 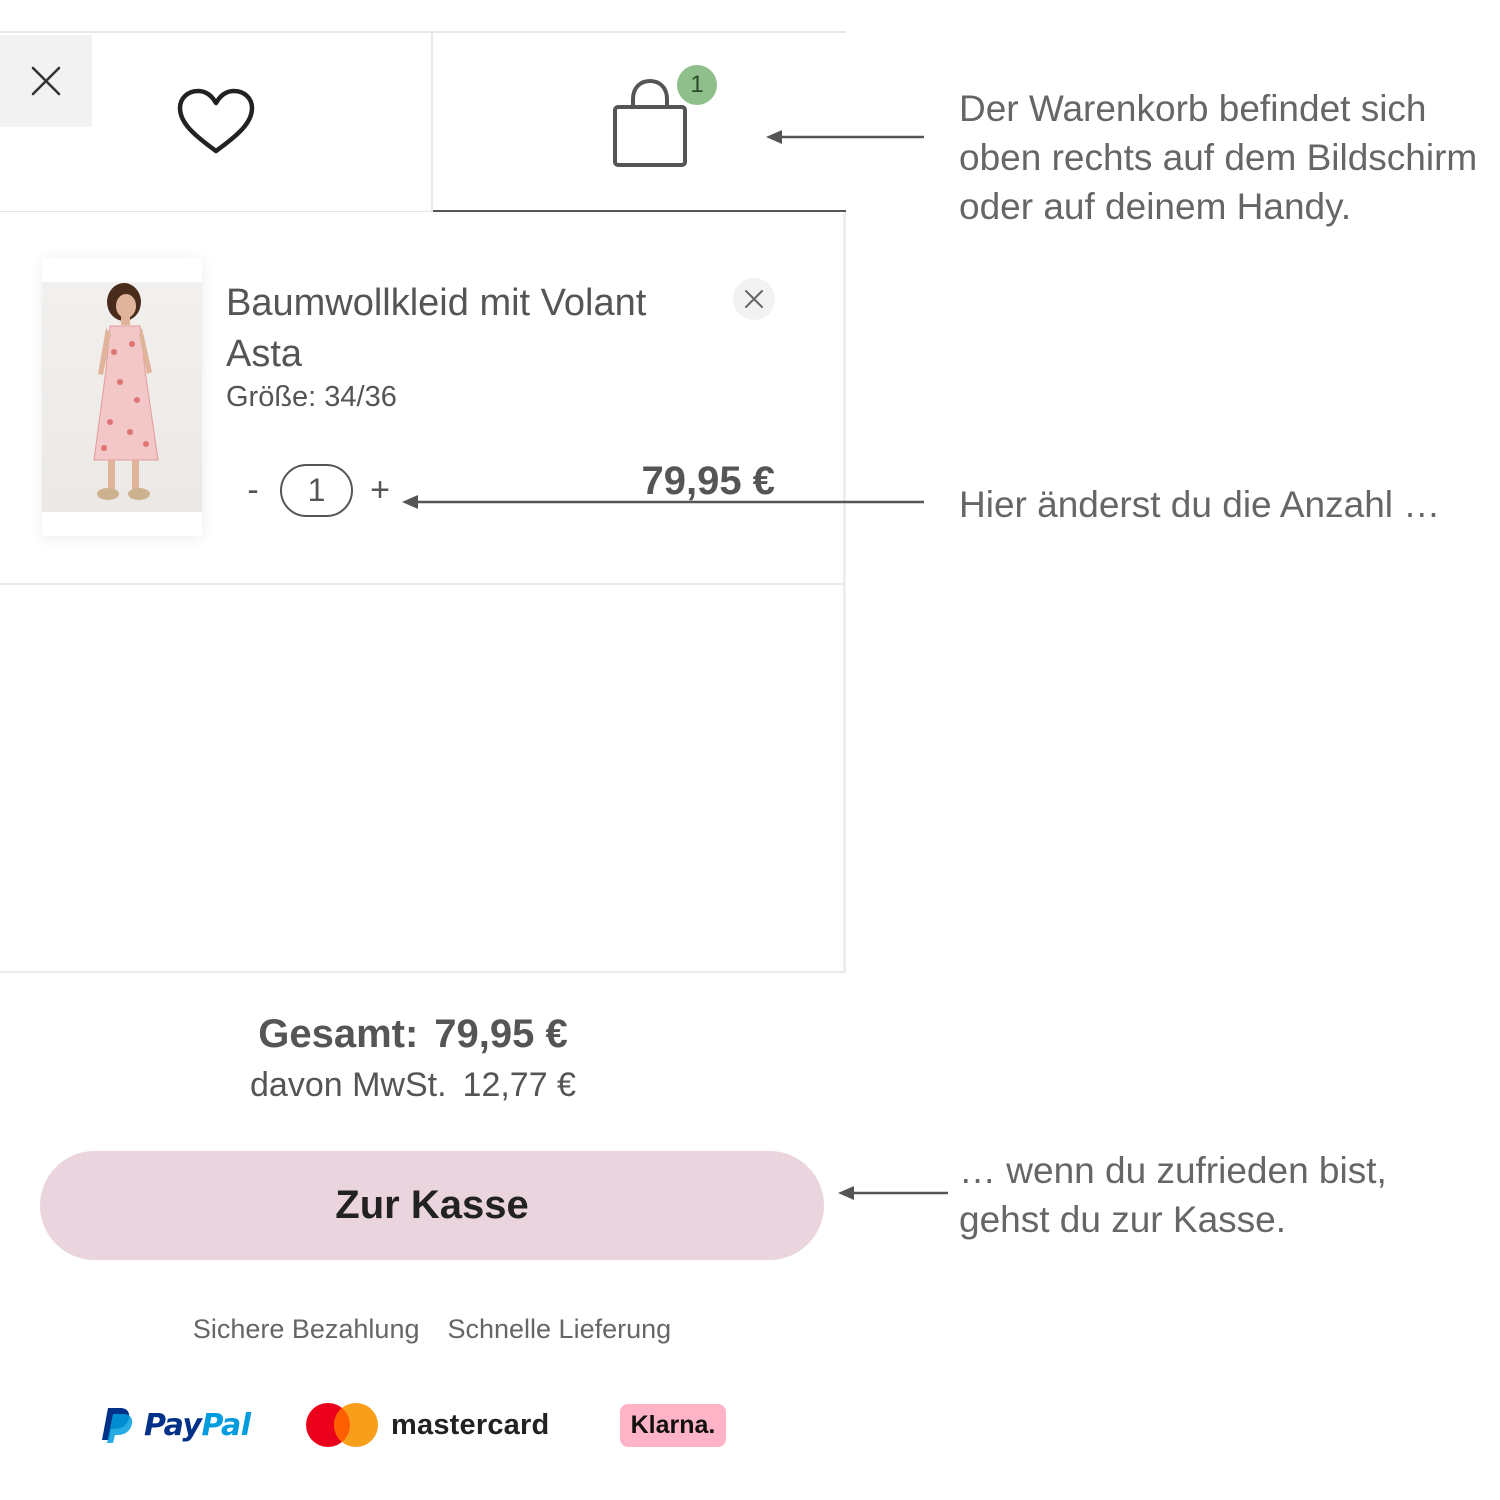 I want to click on product-size: Größe: 34/36, so click(x=311, y=397).